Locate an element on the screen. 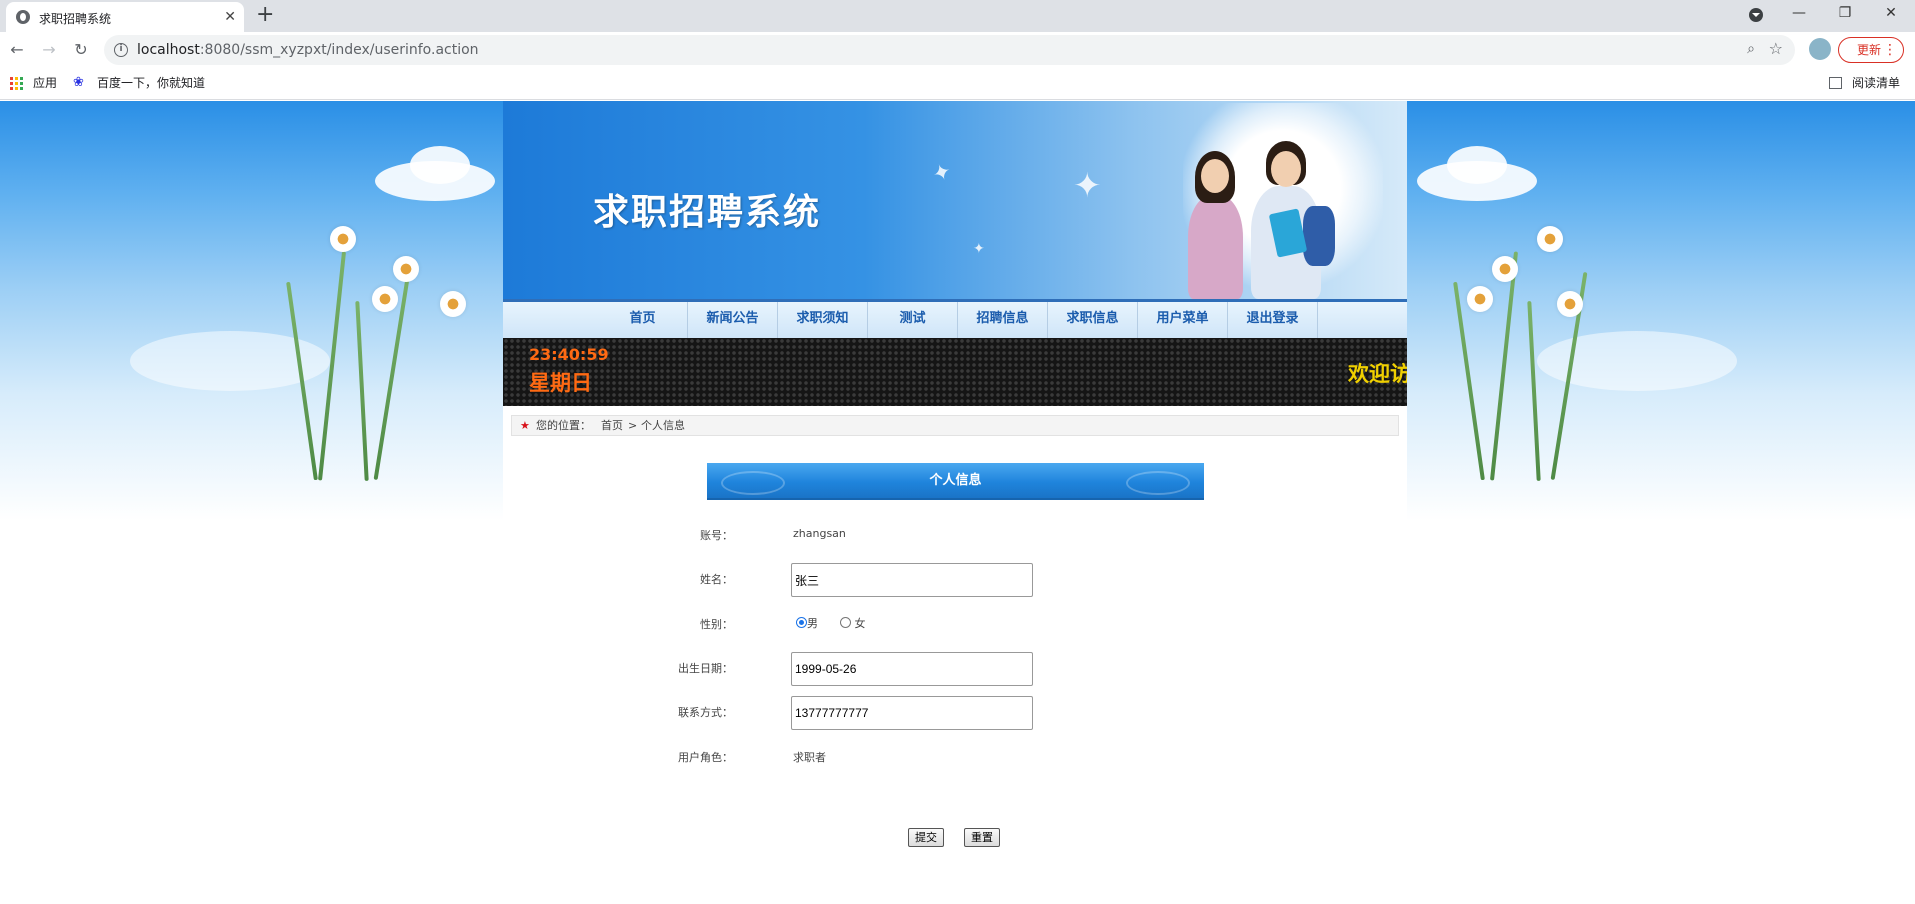 This screenshot has height=904, width=1915. backpack is located at coordinates (1319, 236).